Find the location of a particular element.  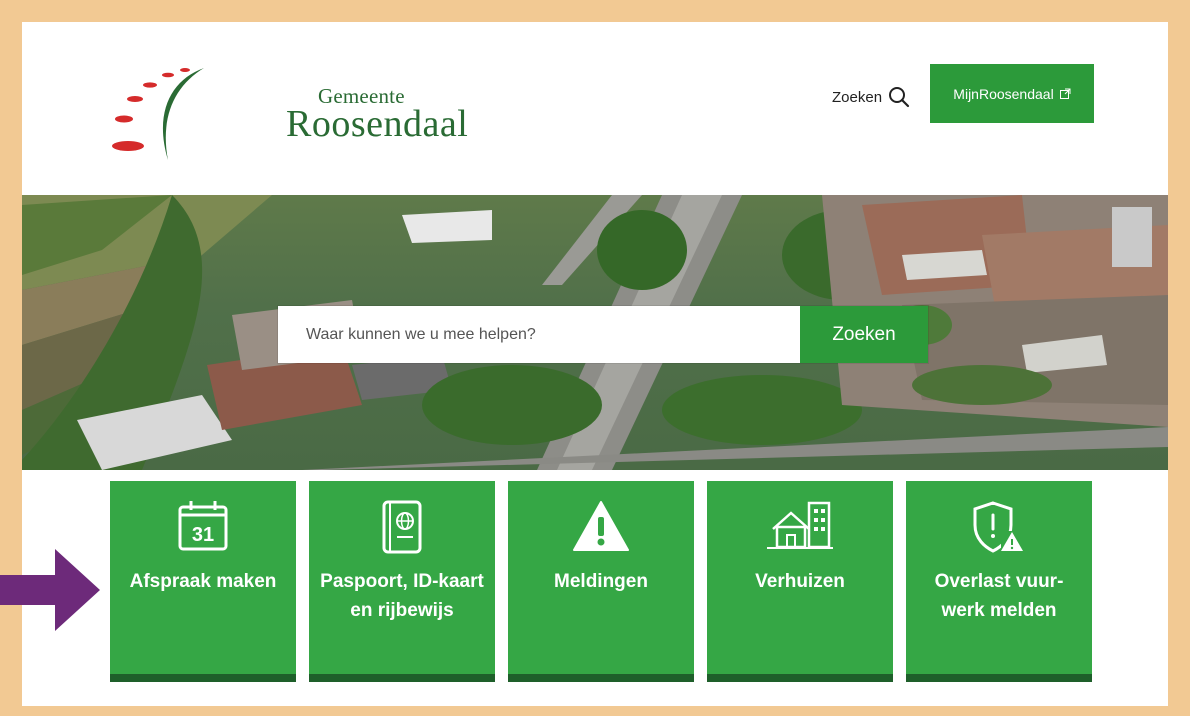

tile-label: Afspraak maken is located at coordinates (203, 581).